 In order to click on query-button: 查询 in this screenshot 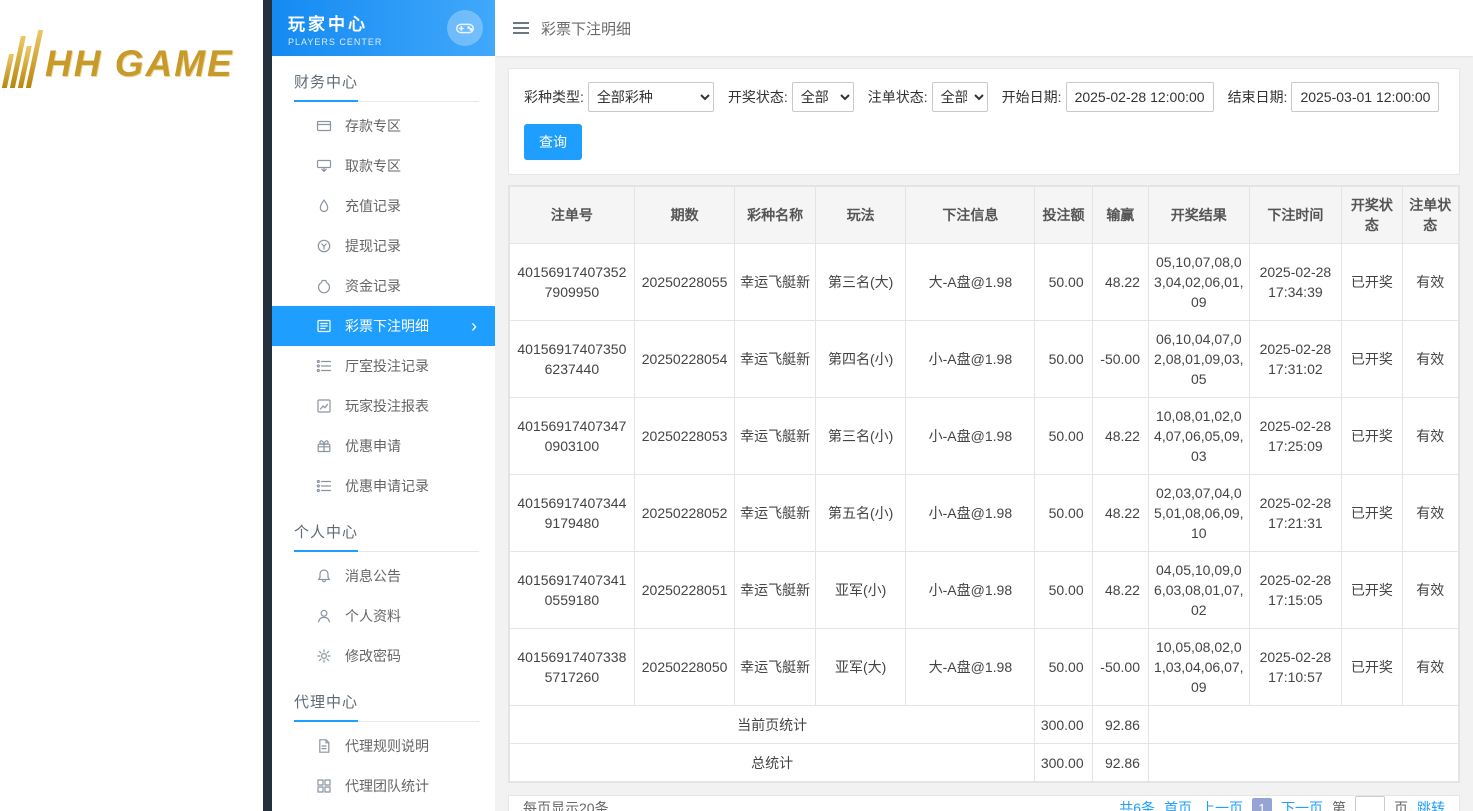, I will do `click(553, 142)`.